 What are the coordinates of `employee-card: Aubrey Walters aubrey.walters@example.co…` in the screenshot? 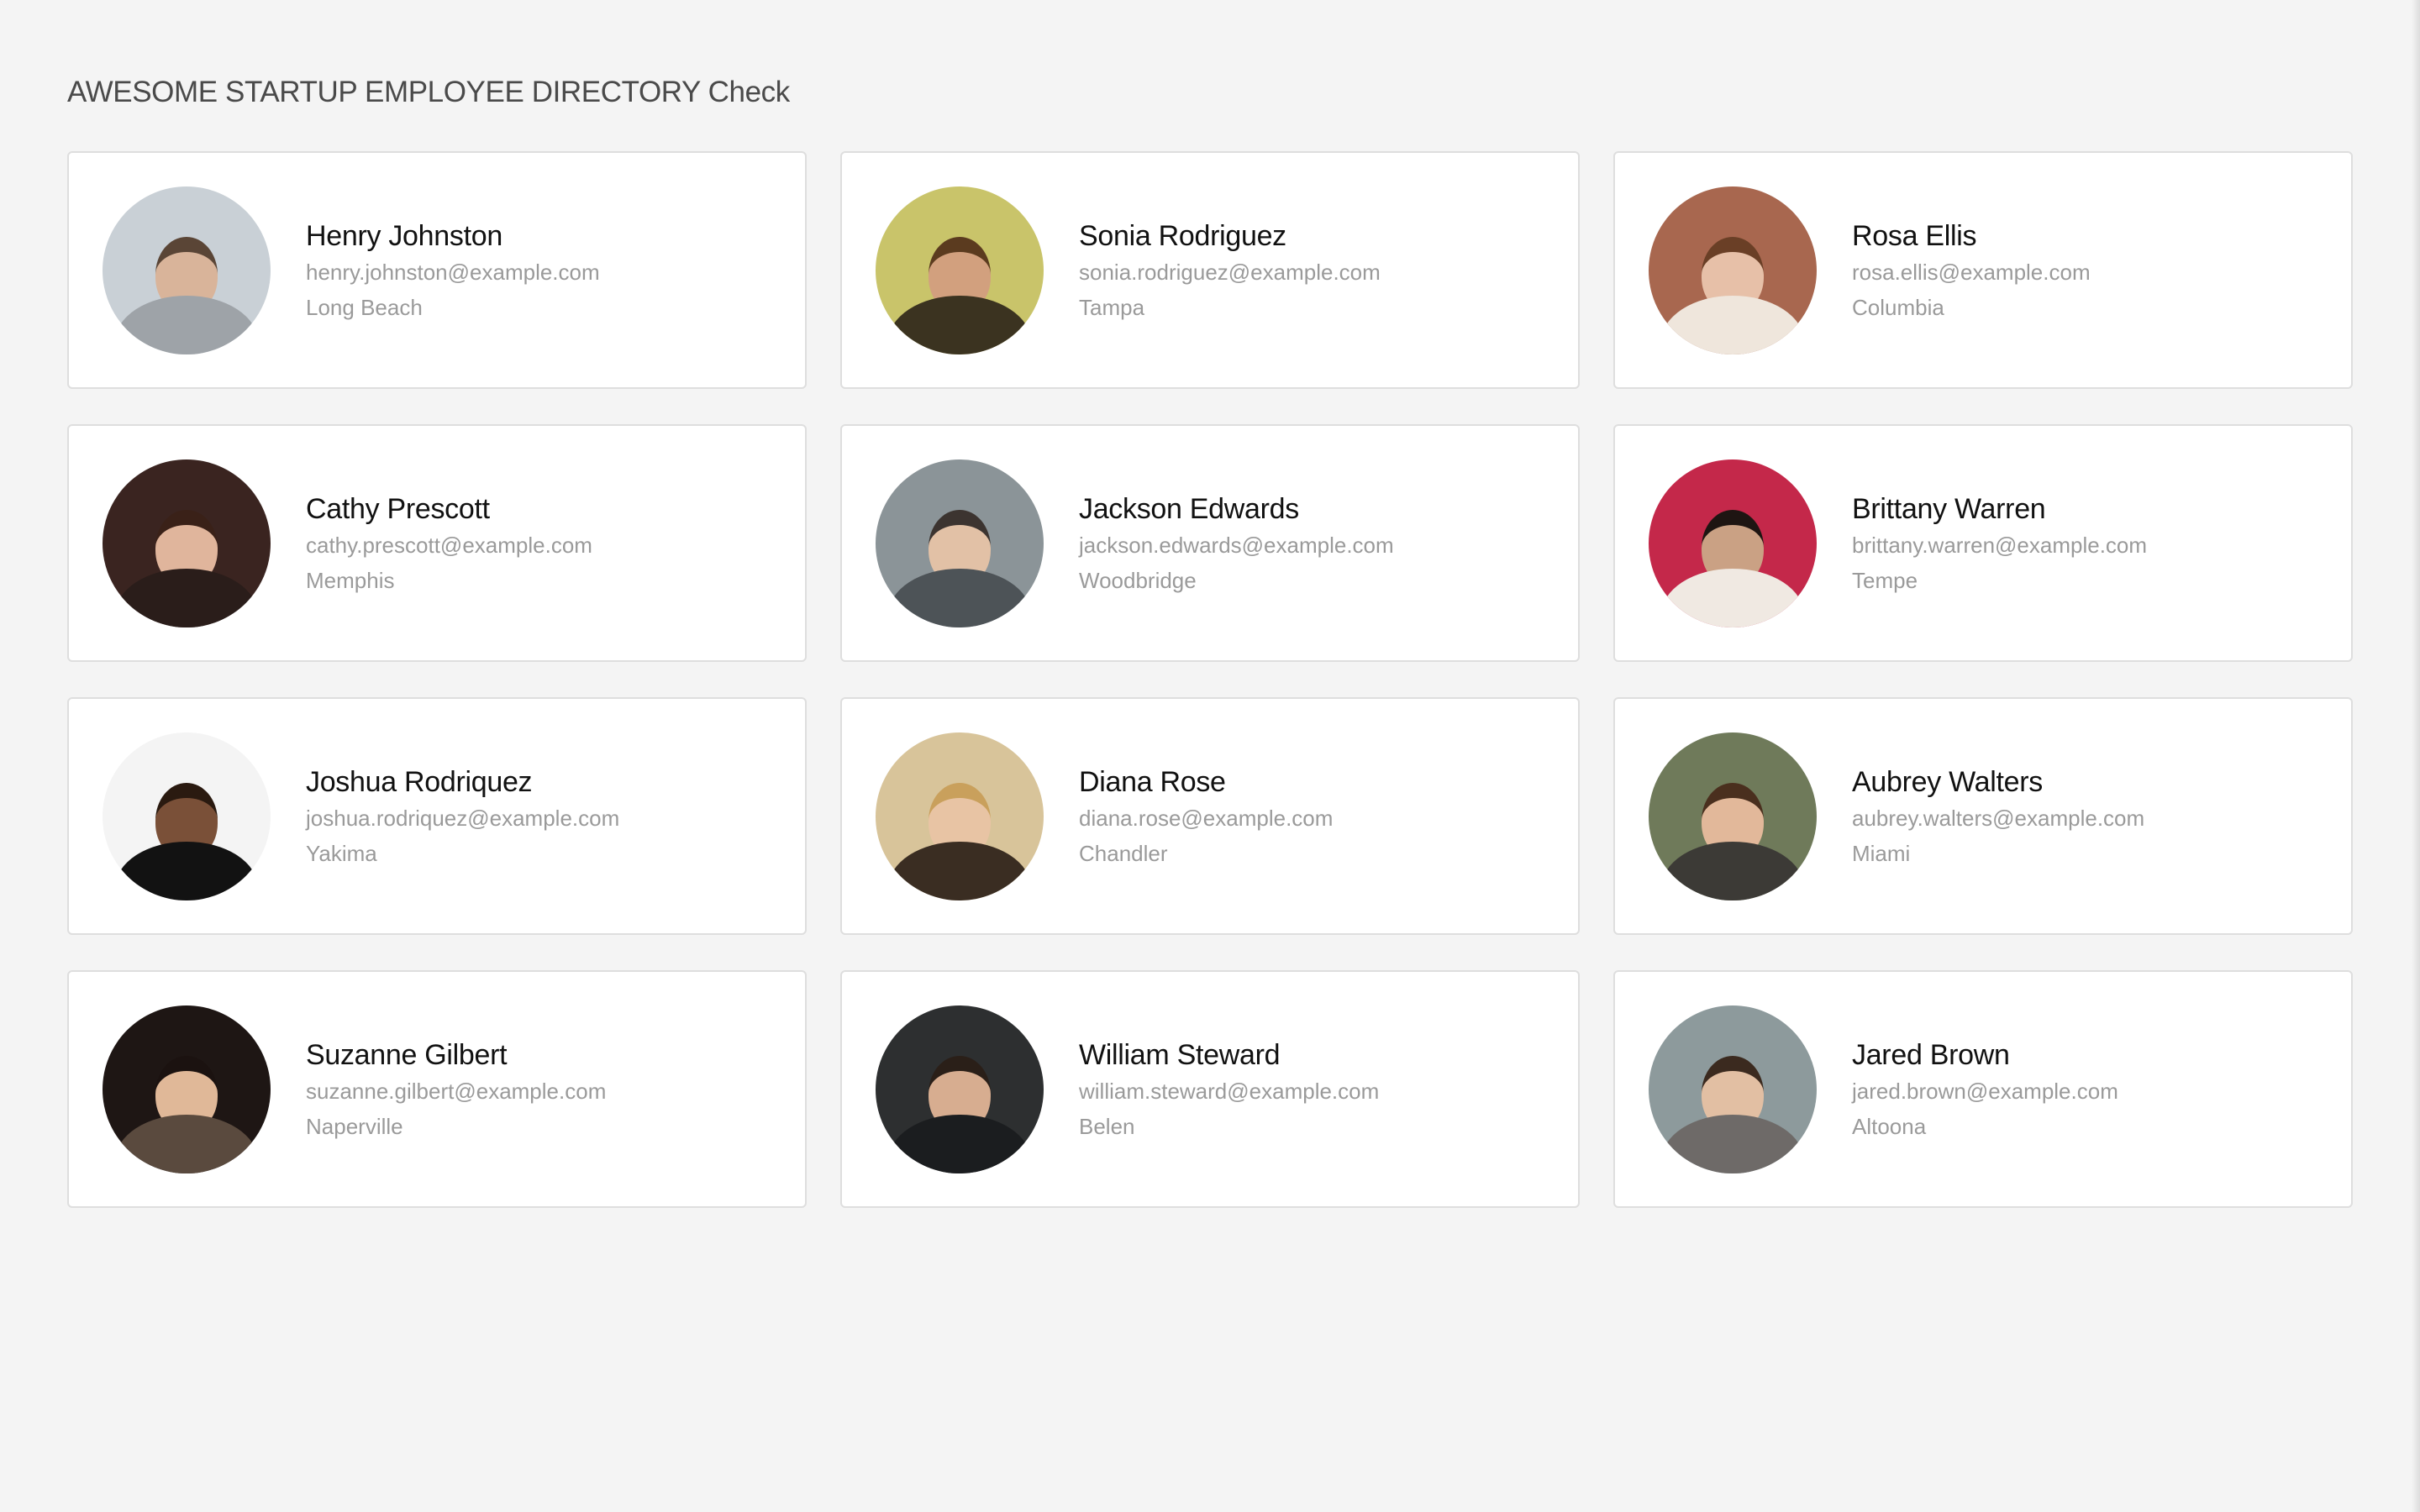 It's located at (1983, 816).